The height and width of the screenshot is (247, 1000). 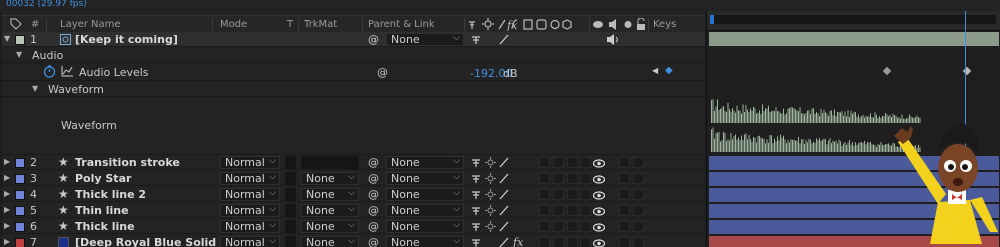 What do you see at coordinates (353, 72) in the screenshot?
I see `audio-levels-property: Audio Levels @ -192.00 dB ◀ ◆` at bounding box center [353, 72].